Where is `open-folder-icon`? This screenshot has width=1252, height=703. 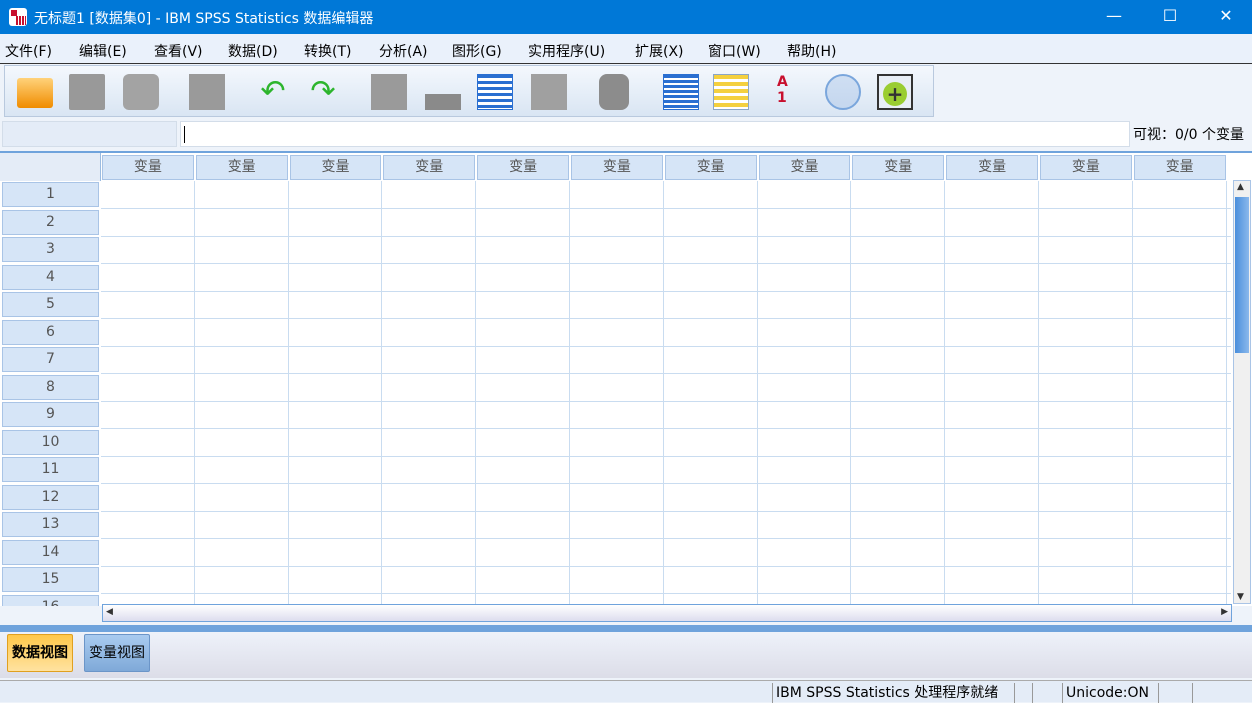
open-folder-icon is located at coordinates (35, 93).